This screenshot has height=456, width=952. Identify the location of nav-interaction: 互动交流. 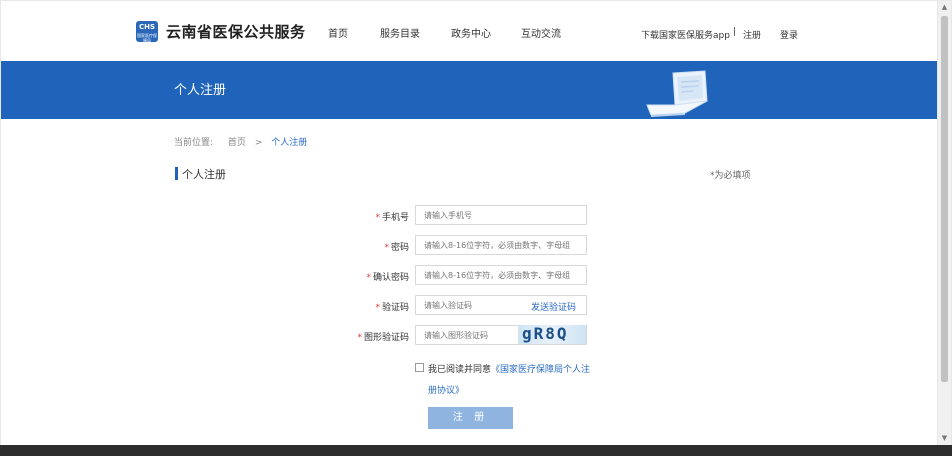
(541, 32).